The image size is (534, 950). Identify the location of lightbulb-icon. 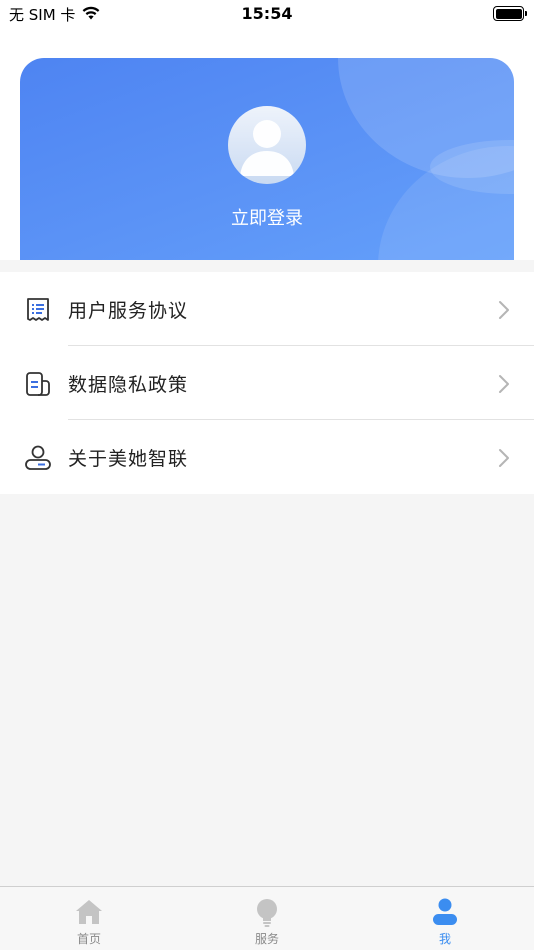
(267, 912).